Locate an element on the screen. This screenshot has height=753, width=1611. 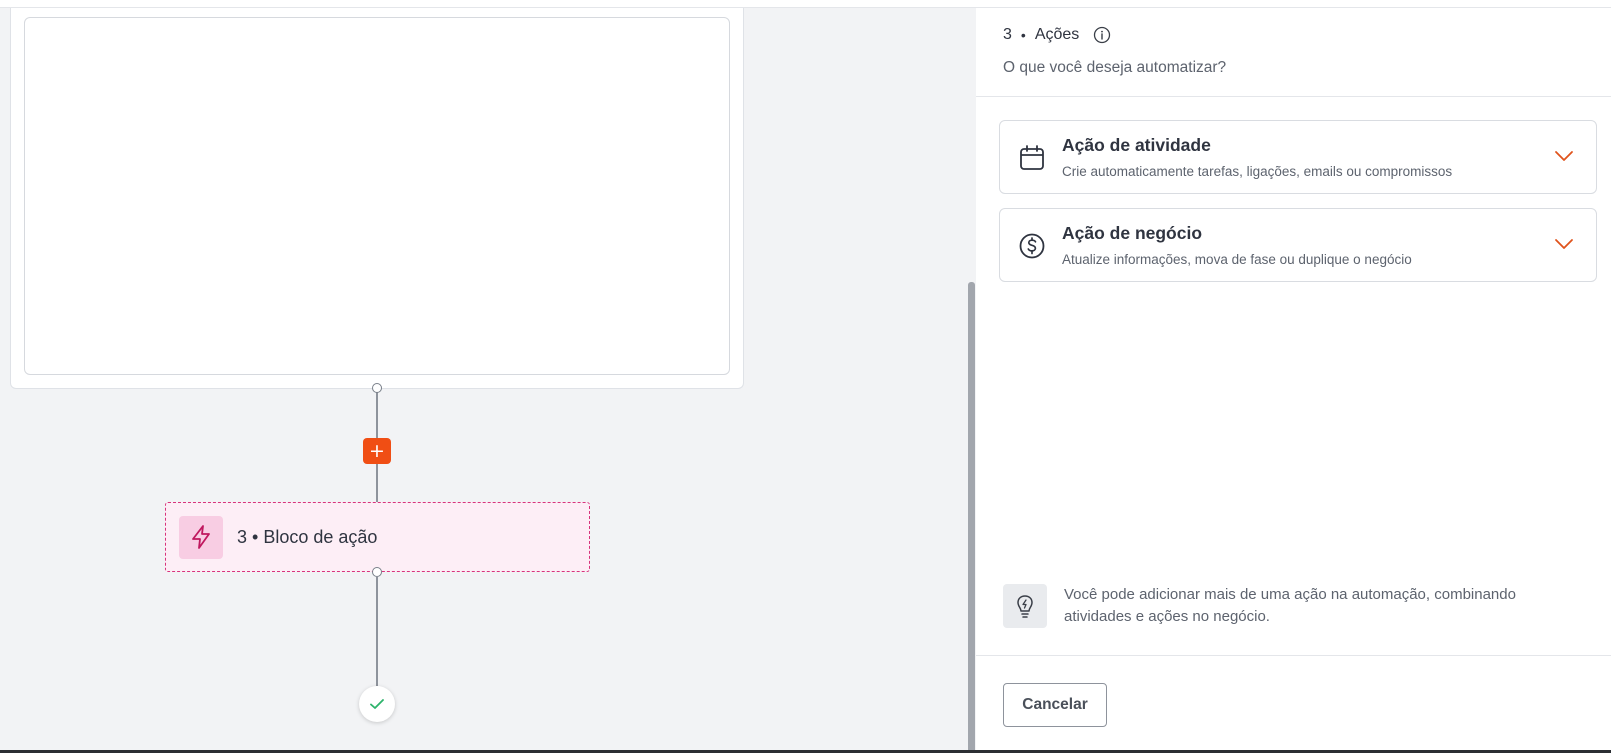
action-block-node: 3 • Bloco de ação is located at coordinates (377, 537).